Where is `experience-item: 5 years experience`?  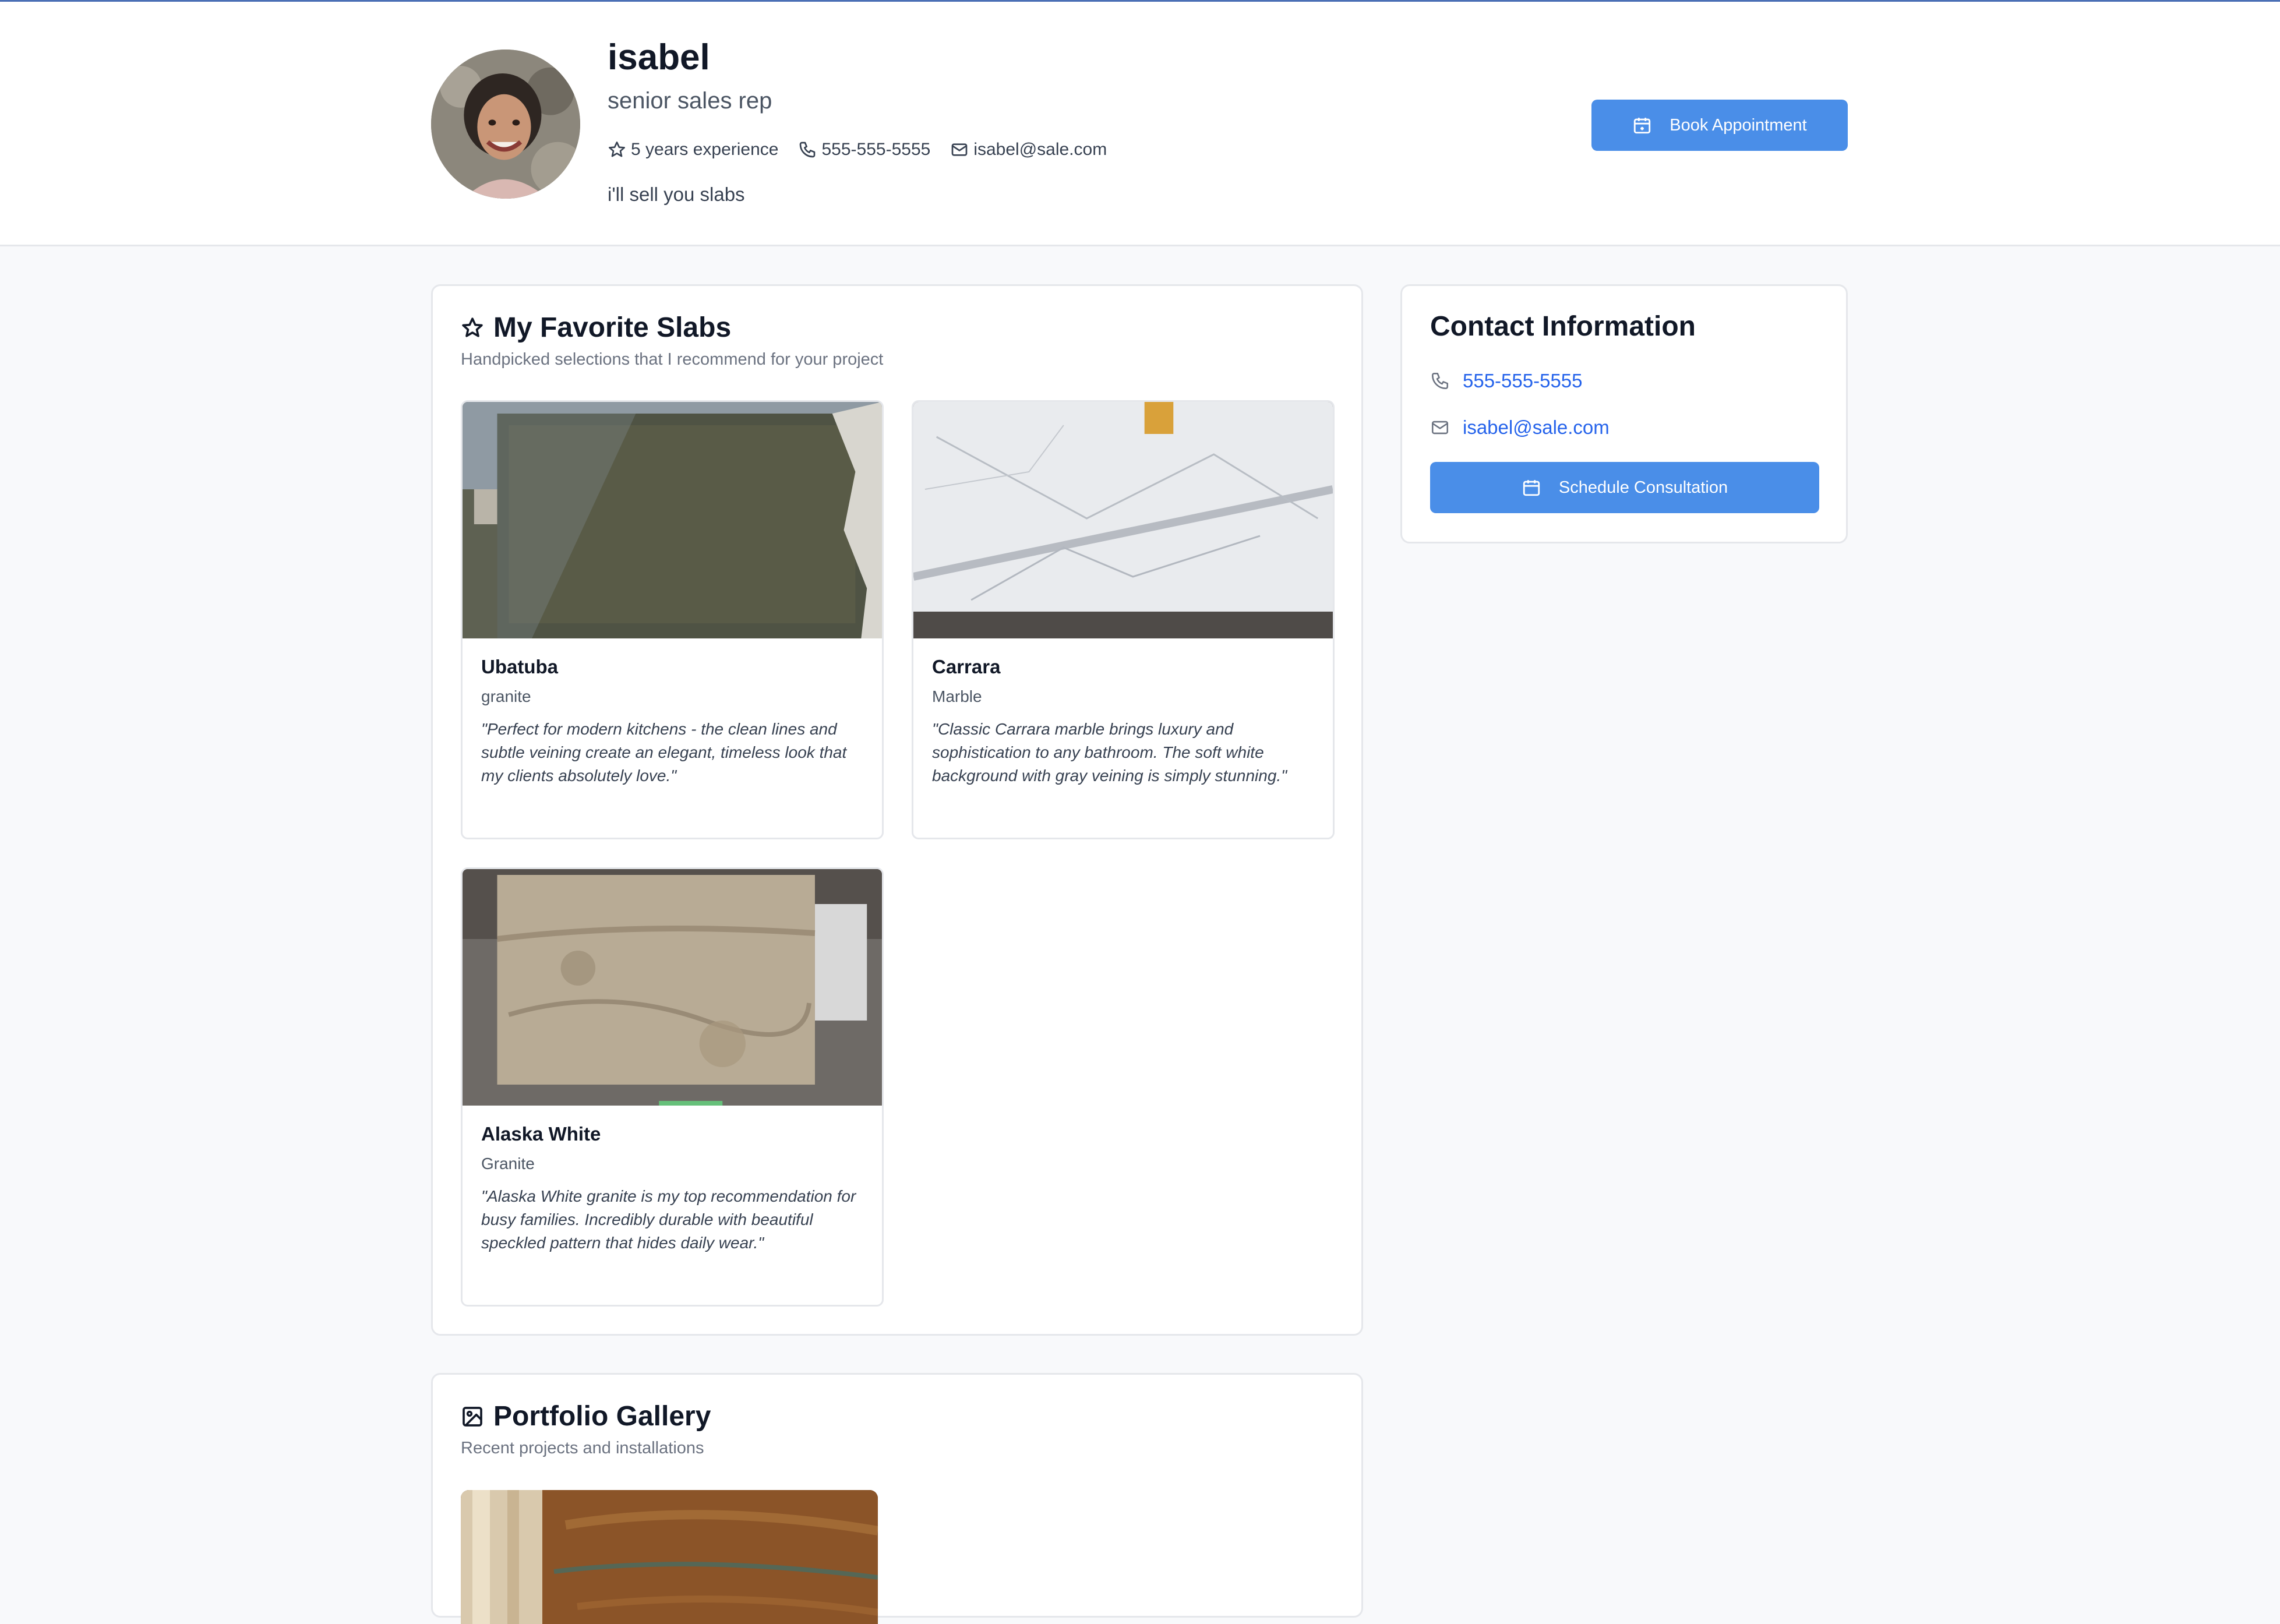 experience-item: 5 years experience is located at coordinates (693, 150).